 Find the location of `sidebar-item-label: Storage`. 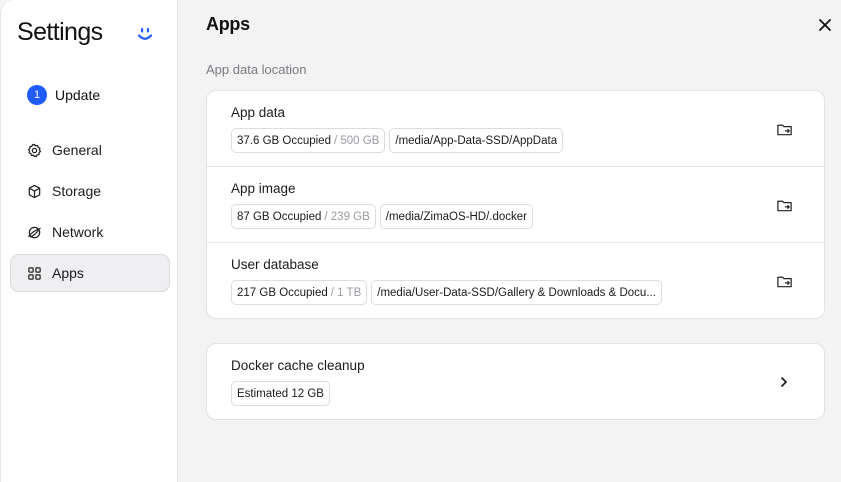

sidebar-item-label: Storage is located at coordinates (77, 191).